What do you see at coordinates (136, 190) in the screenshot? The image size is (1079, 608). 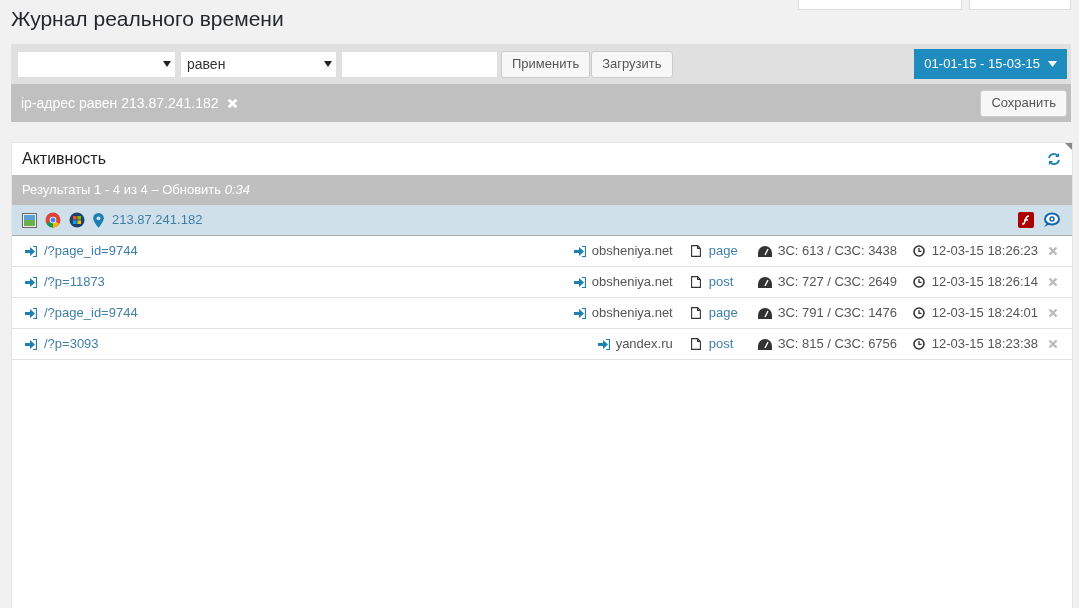 I see `results-summary: Результаты 1 - 4 из 4 – Обновить 0:34` at bounding box center [136, 190].